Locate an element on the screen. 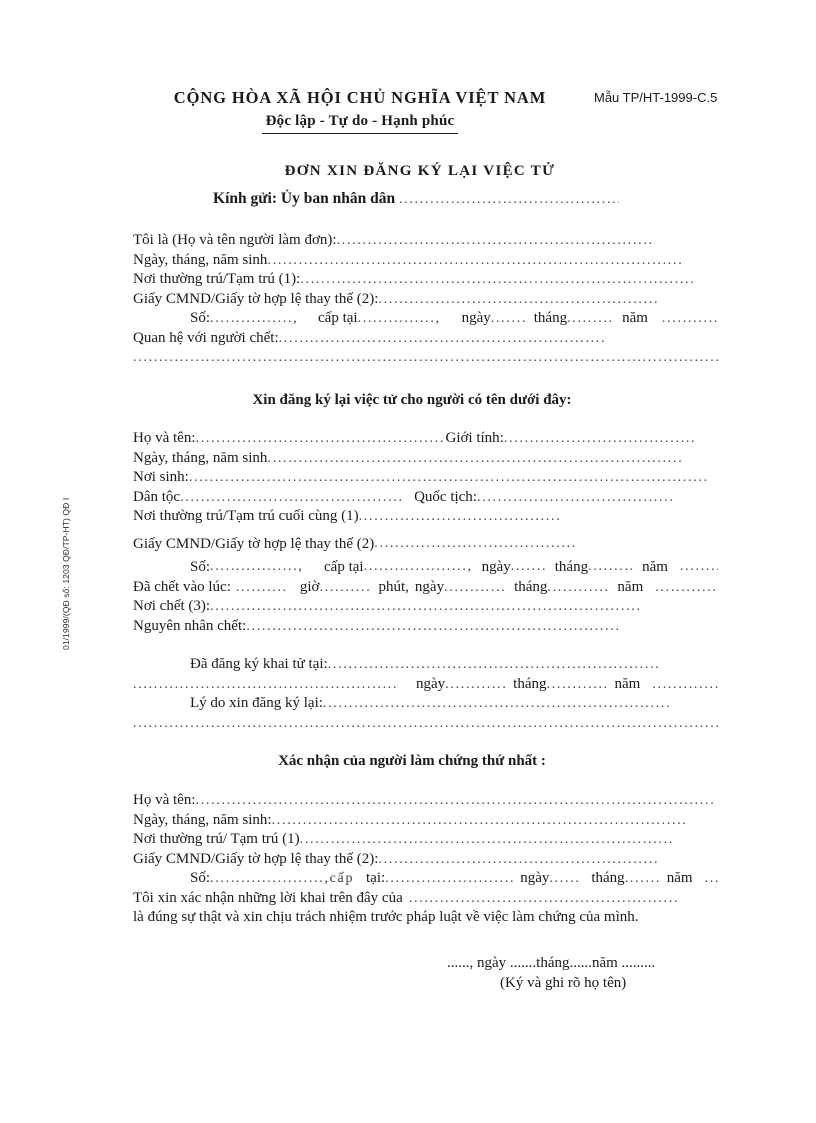  death-month-label: tháng is located at coordinates (531, 586).